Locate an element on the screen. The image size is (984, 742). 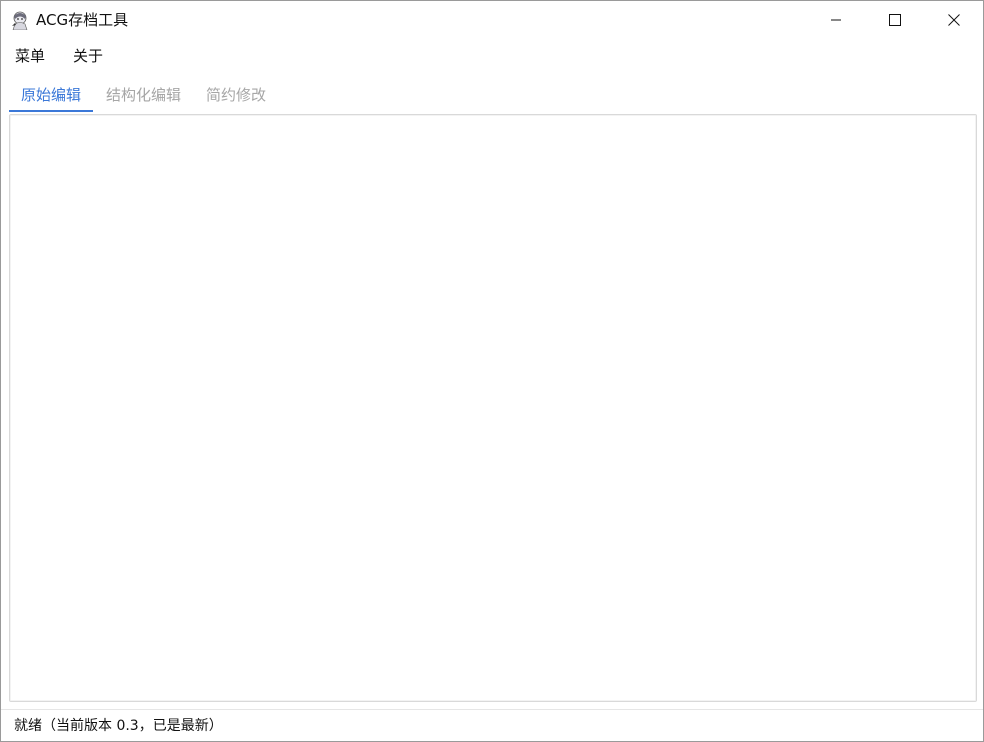
close-button is located at coordinates (954, 19).